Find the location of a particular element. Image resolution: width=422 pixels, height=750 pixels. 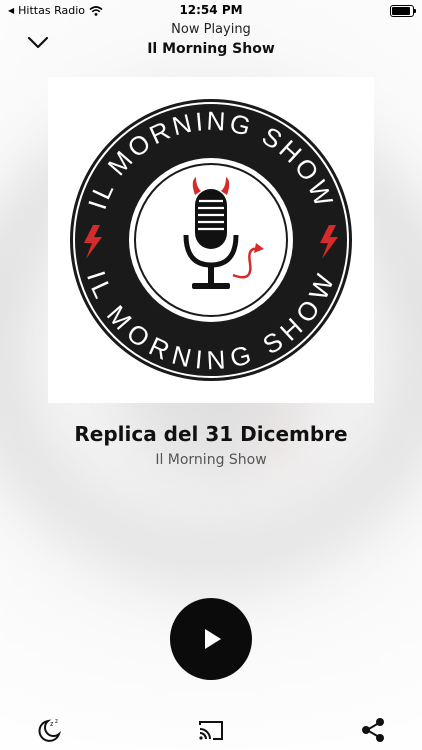

status-time: 12:54 PM is located at coordinates (211, 10).